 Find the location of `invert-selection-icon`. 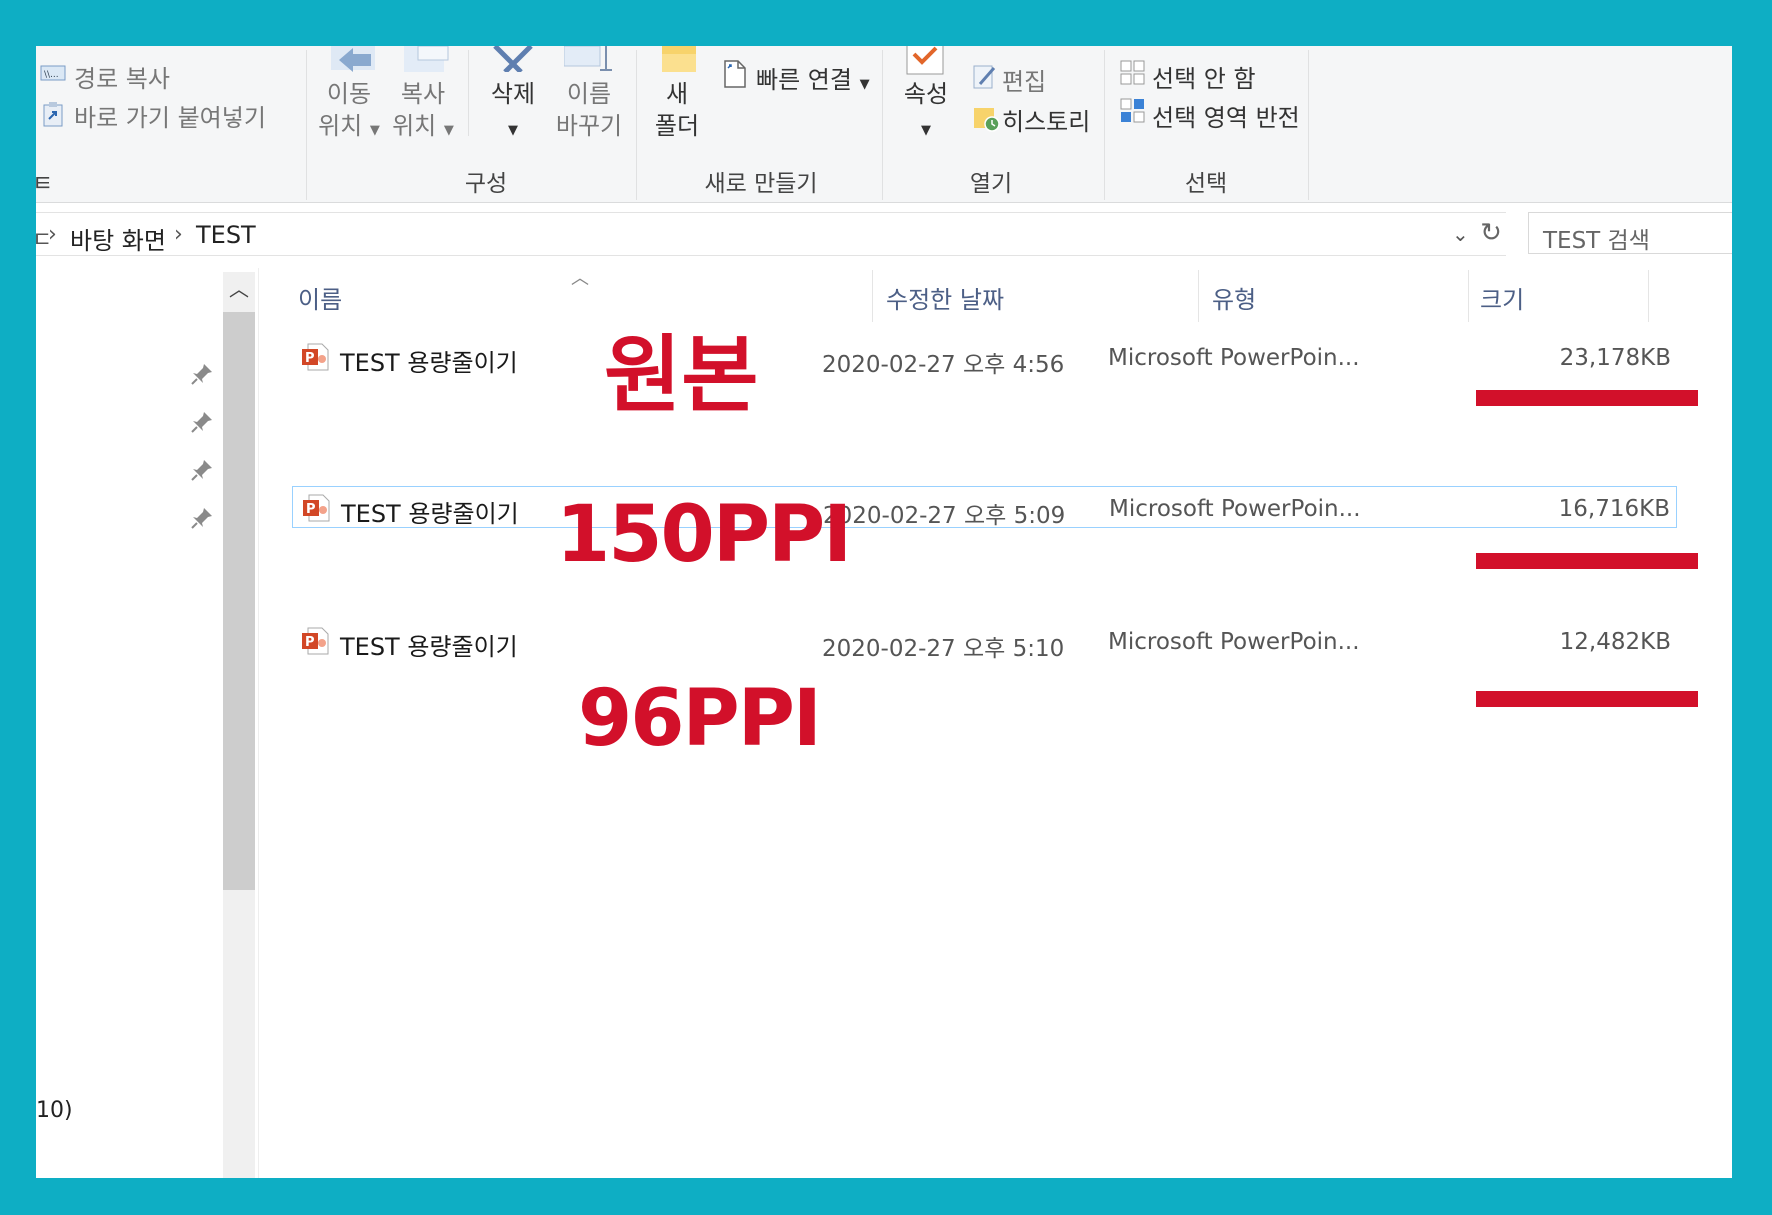

invert-selection-icon is located at coordinates (1133, 113).